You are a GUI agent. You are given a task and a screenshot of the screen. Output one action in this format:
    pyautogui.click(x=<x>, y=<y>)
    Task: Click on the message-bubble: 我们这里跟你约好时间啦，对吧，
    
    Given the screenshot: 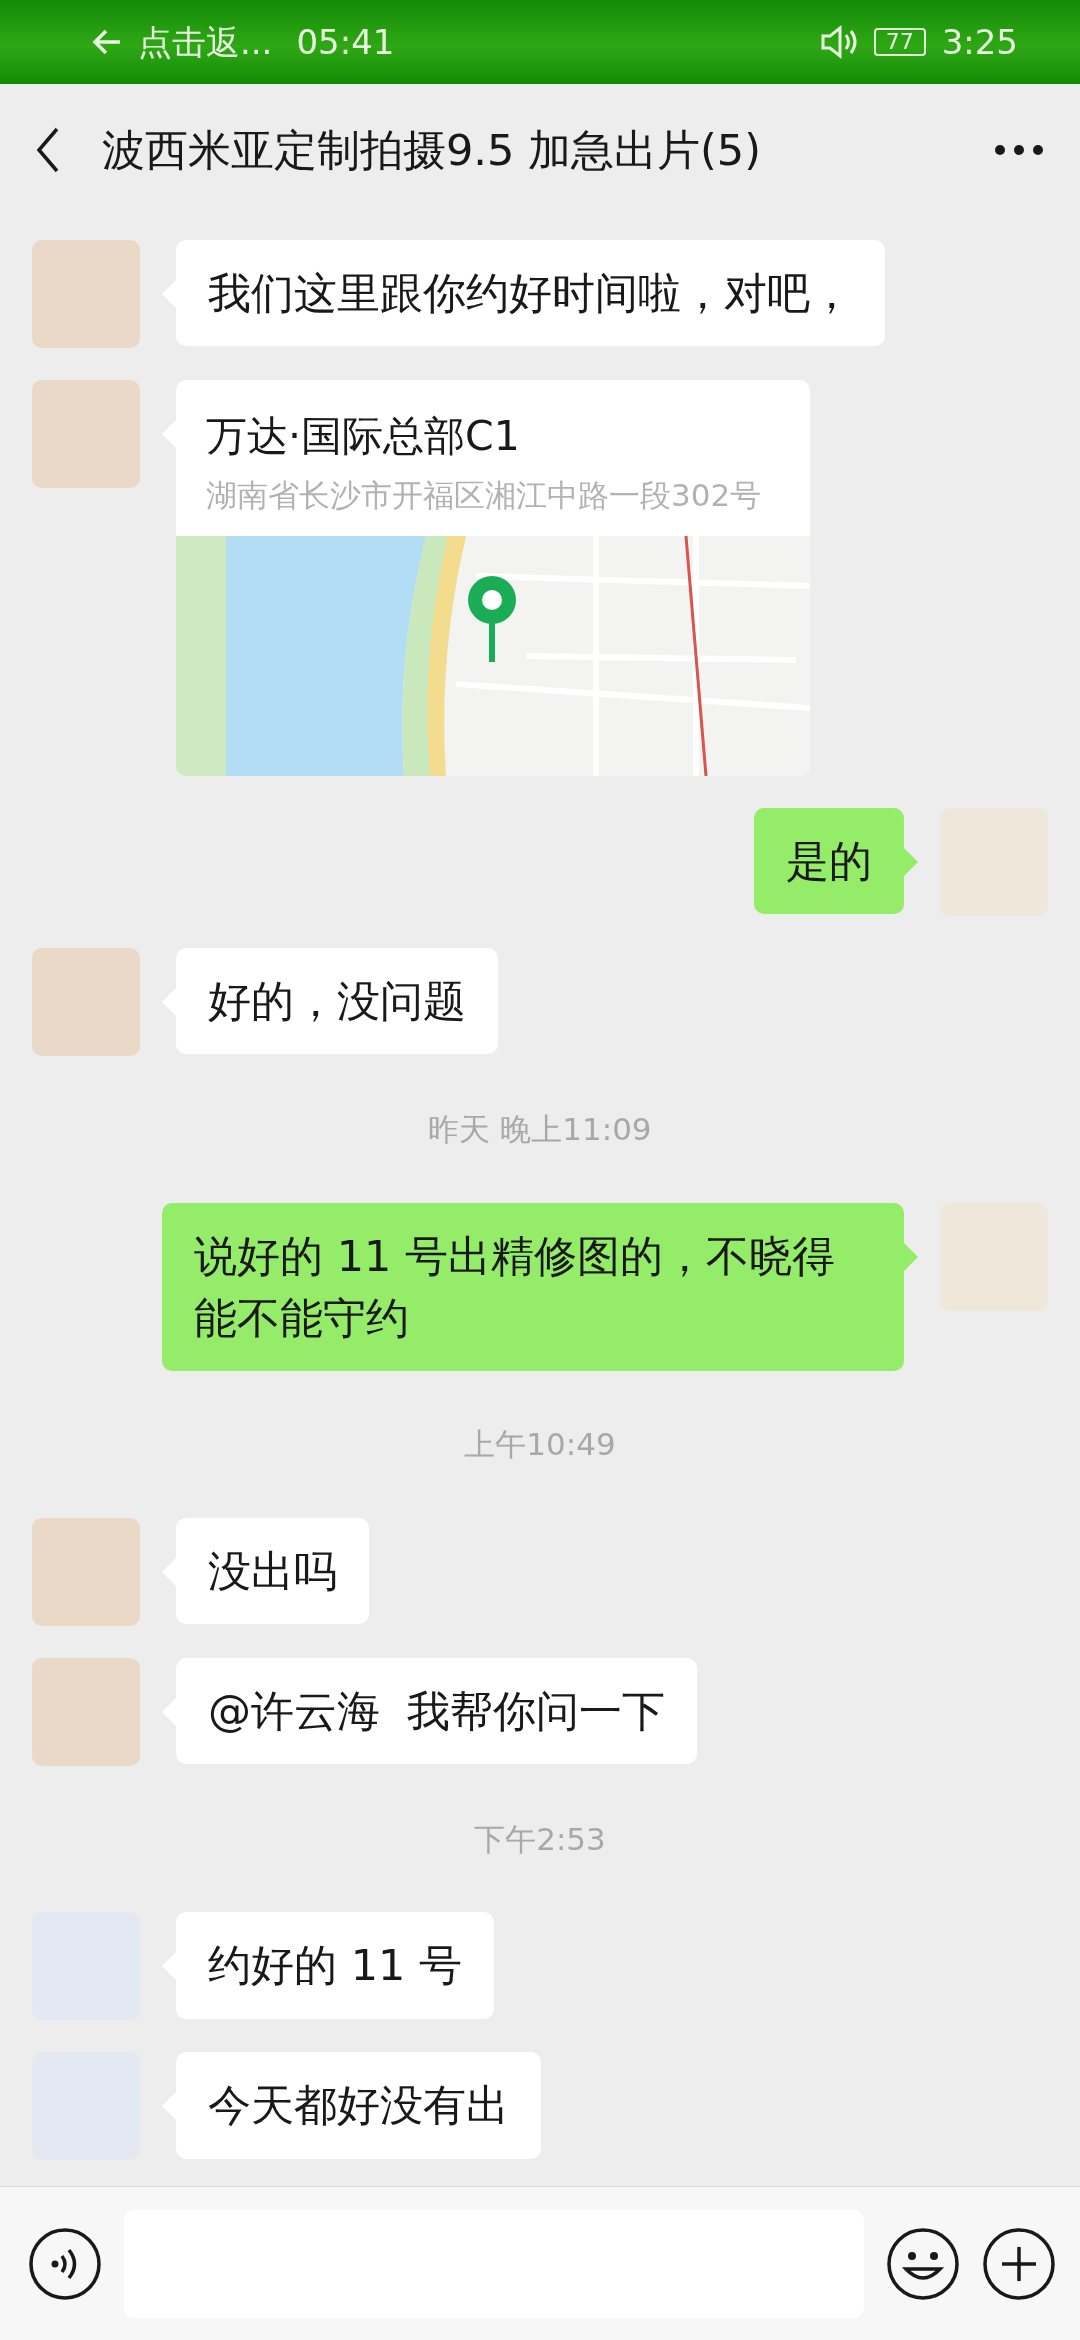 What is the action you would take?
    pyautogui.click(x=530, y=293)
    